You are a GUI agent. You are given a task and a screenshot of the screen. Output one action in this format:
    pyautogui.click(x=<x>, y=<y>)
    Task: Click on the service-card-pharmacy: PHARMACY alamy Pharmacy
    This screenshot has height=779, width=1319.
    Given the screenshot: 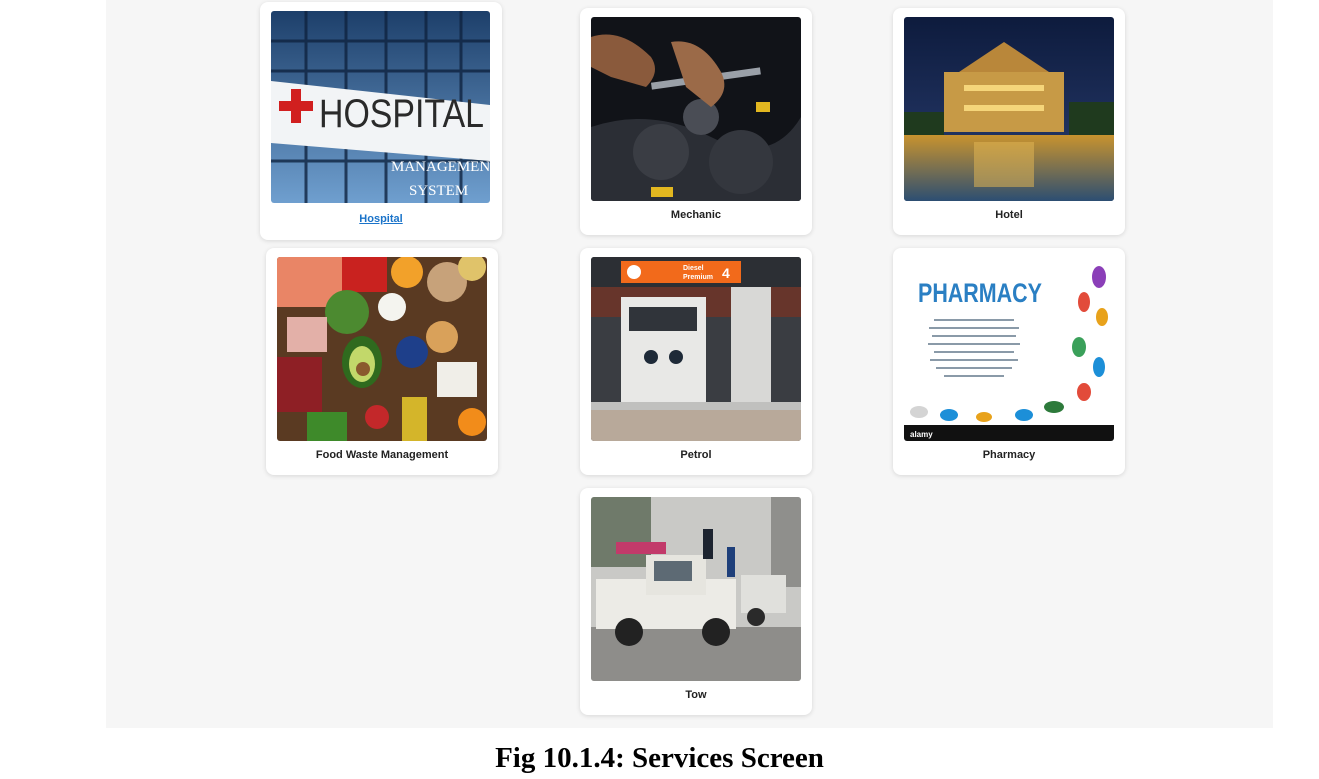 What is the action you would take?
    pyautogui.click(x=1009, y=361)
    